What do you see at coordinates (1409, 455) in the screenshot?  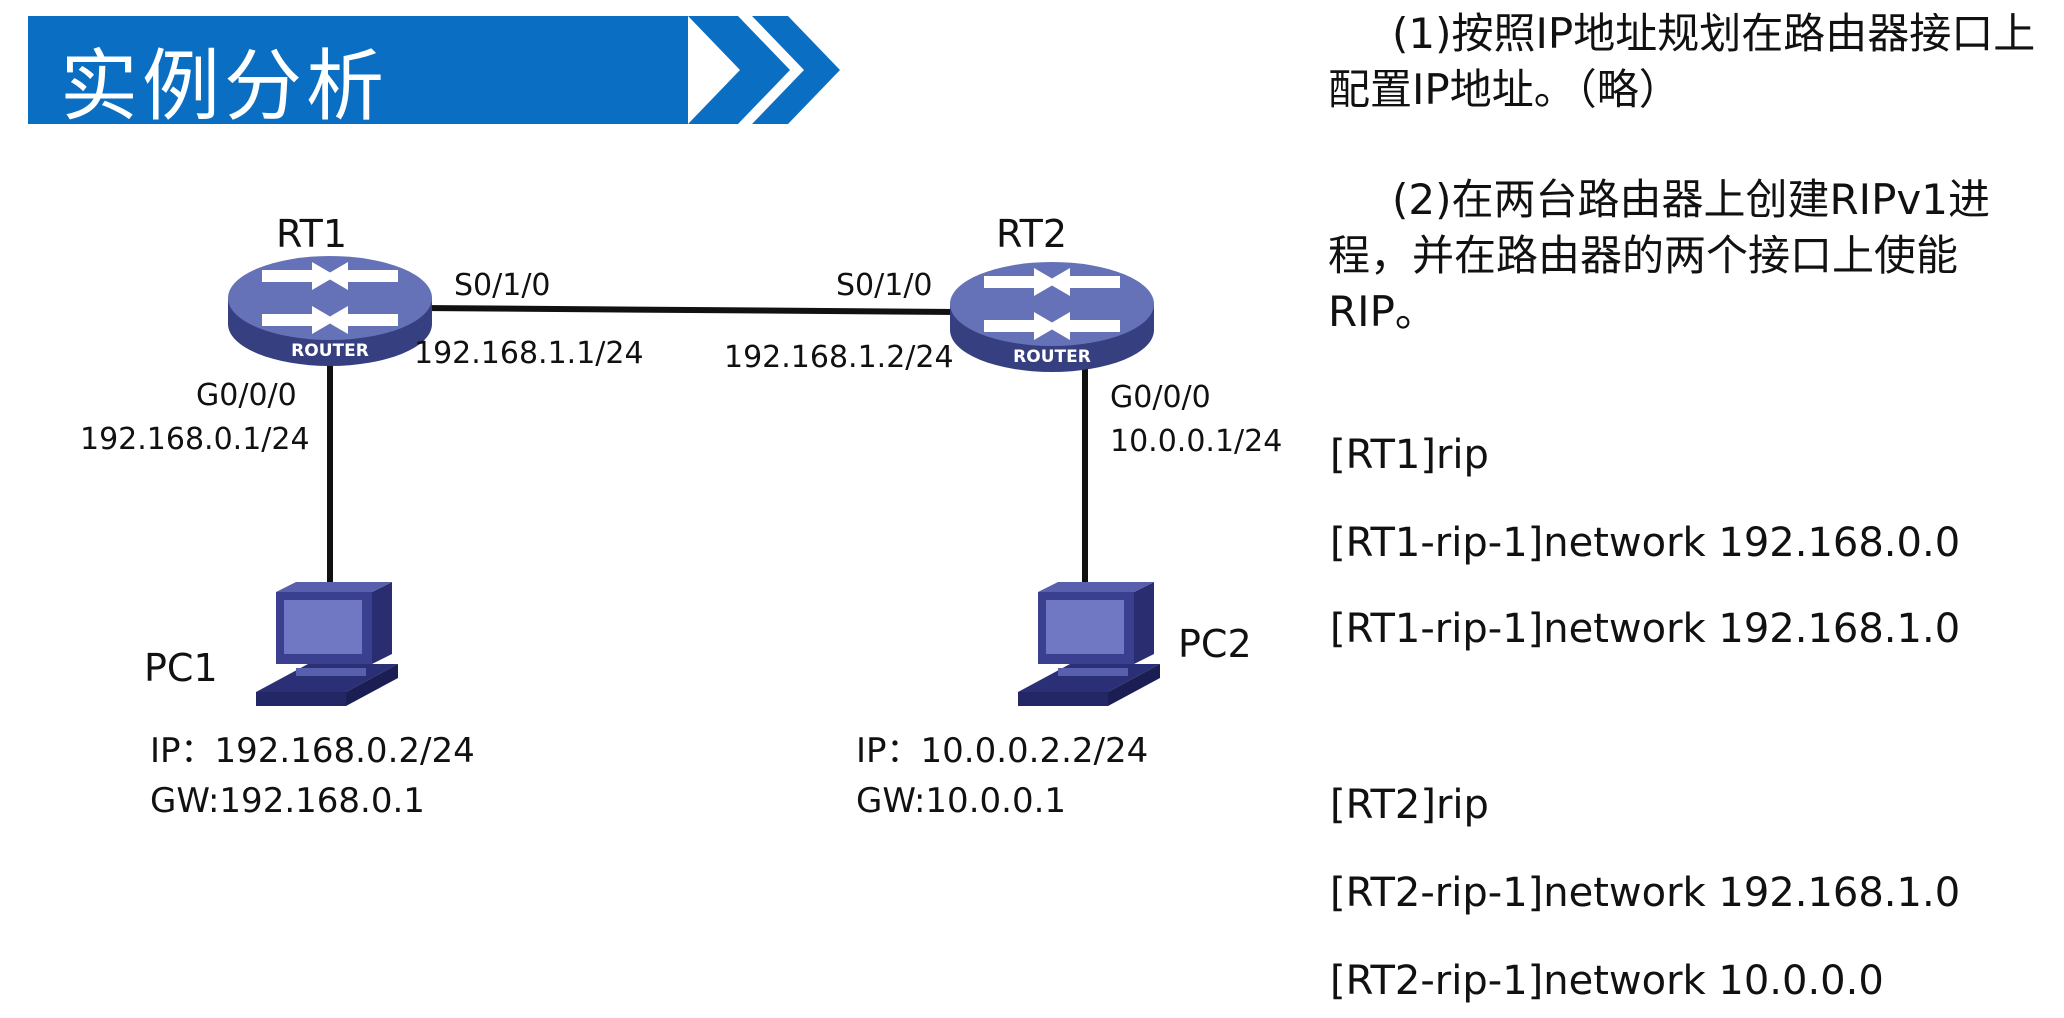 I see `command-line: [RT1]rip` at bounding box center [1409, 455].